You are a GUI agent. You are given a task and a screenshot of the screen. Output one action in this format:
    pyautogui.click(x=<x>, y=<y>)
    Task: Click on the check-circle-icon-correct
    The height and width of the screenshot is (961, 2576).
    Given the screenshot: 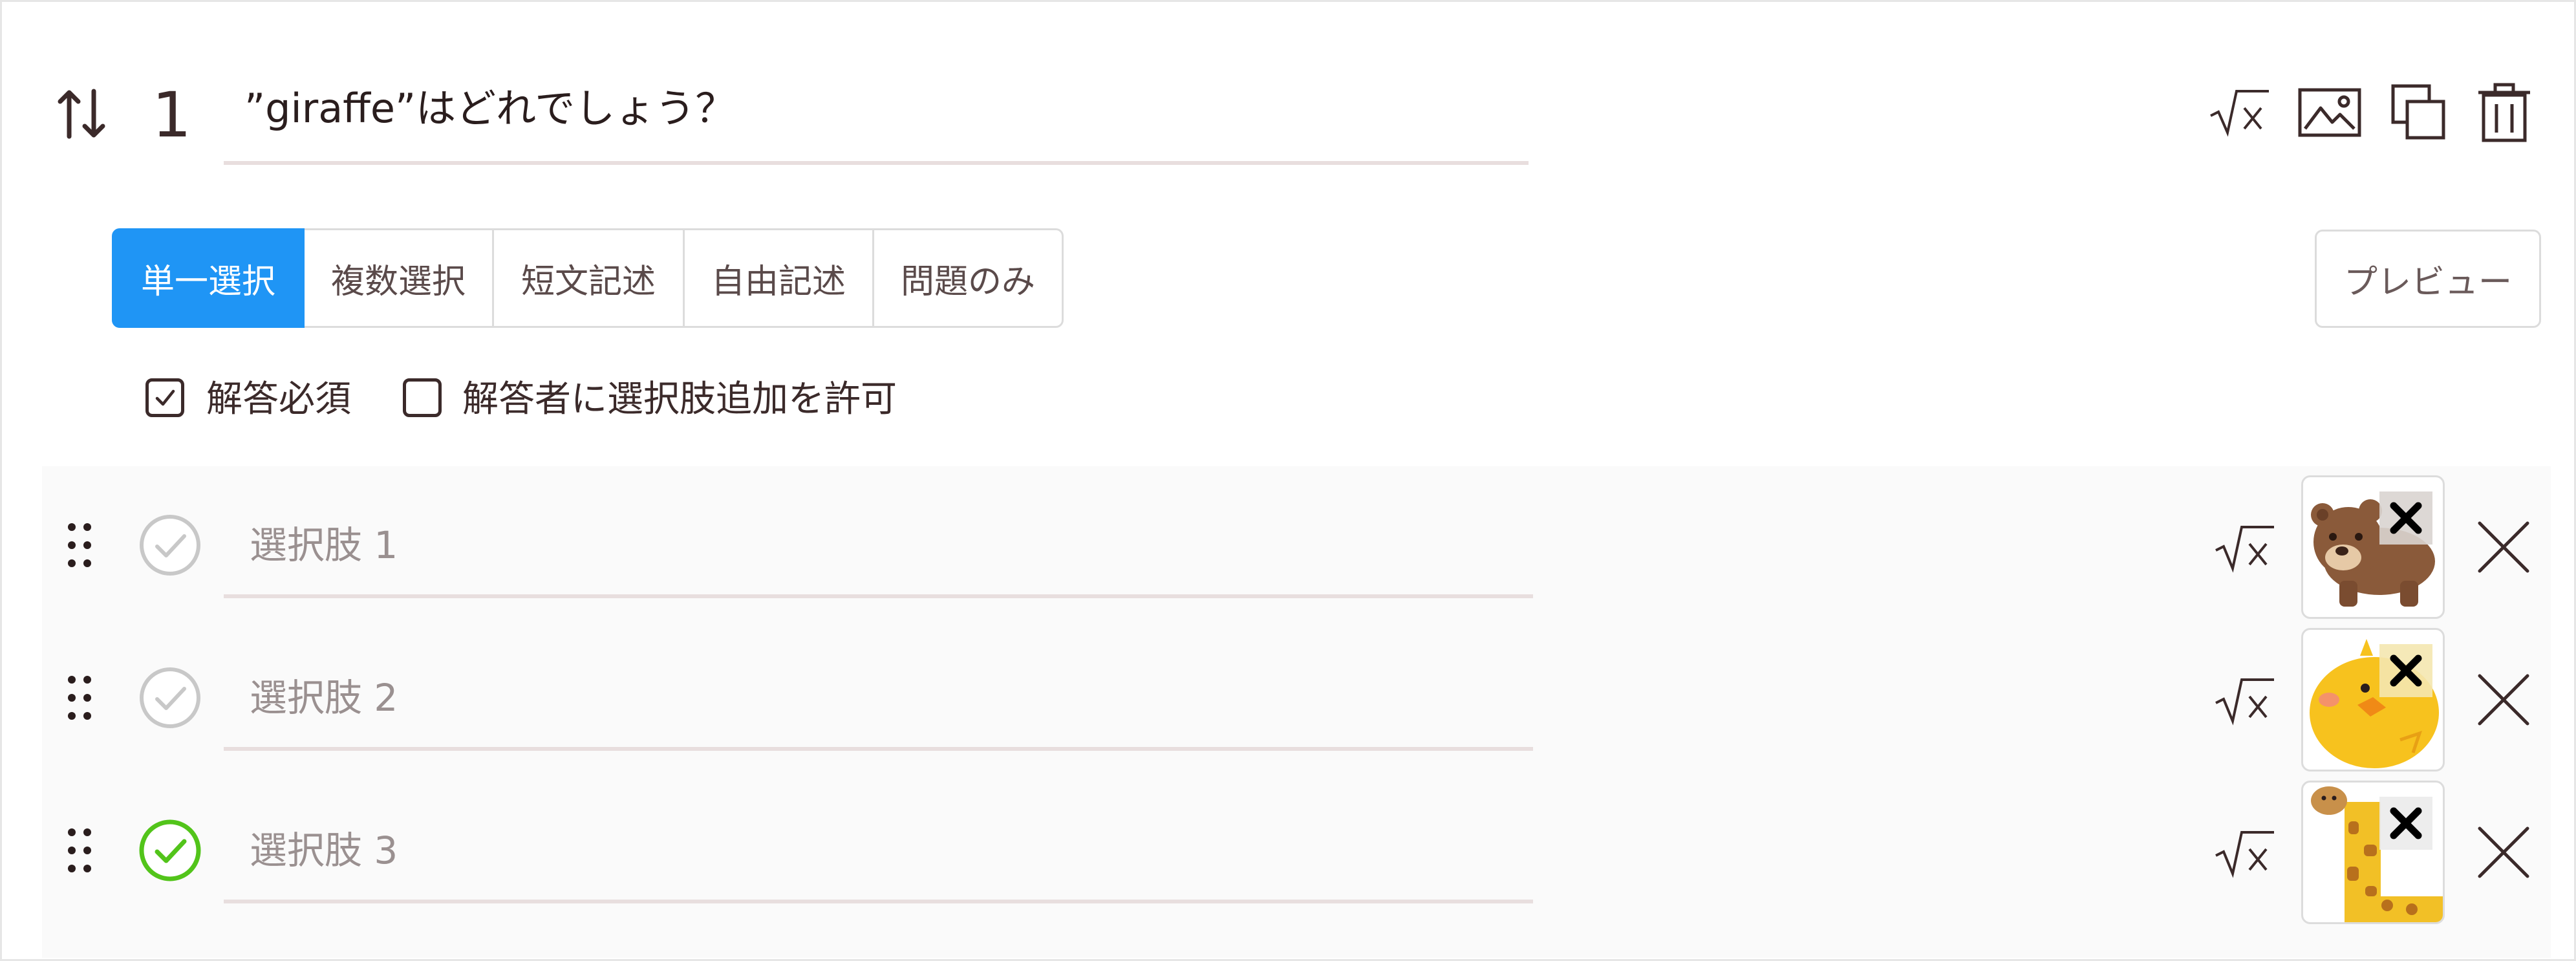 What is the action you would take?
    pyautogui.click(x=170, y=851)
    